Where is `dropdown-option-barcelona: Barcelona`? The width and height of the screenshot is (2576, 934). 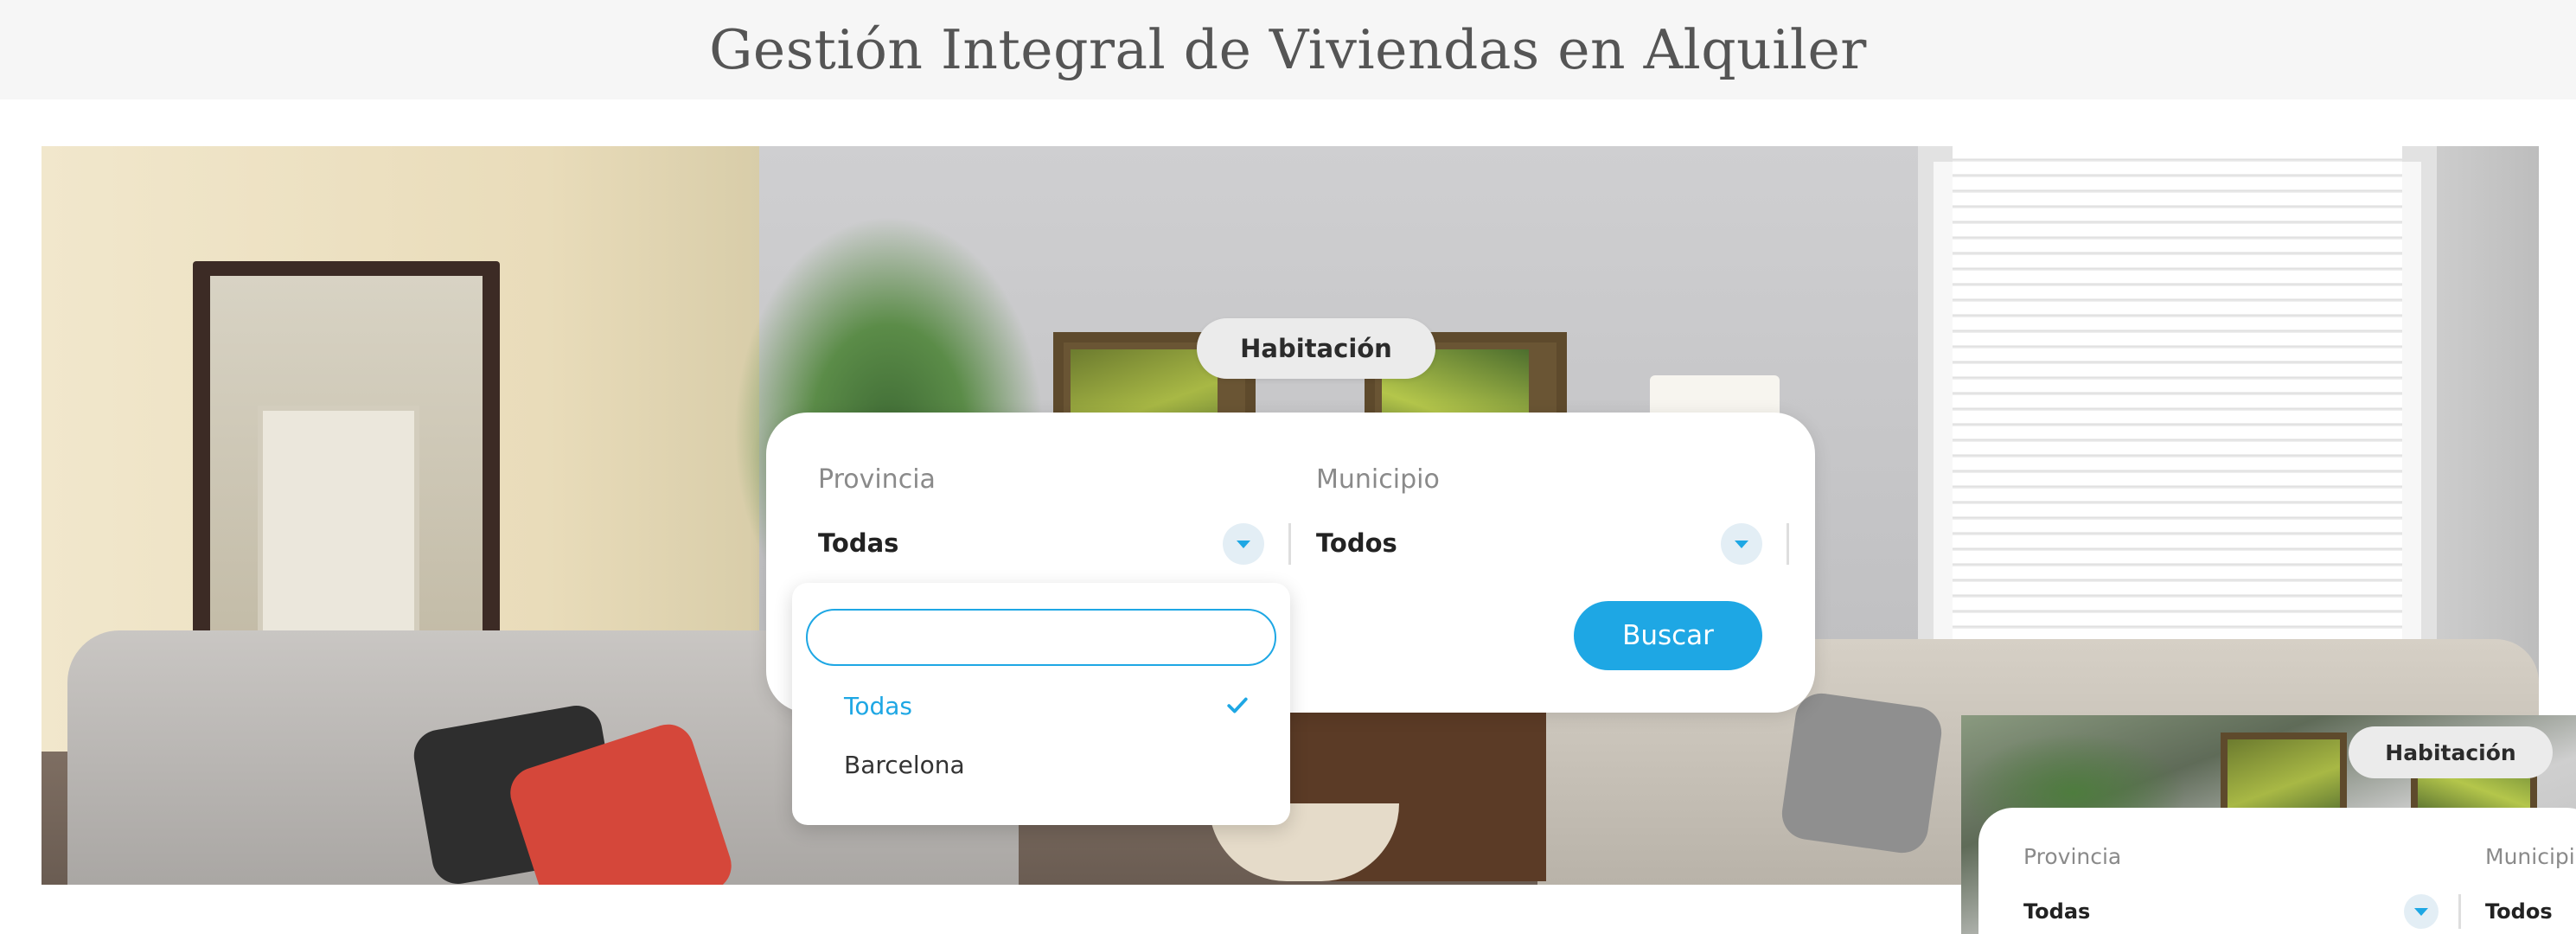
dropdown-option-barcelona: Barcelona is located at coordinates (1041, 765).